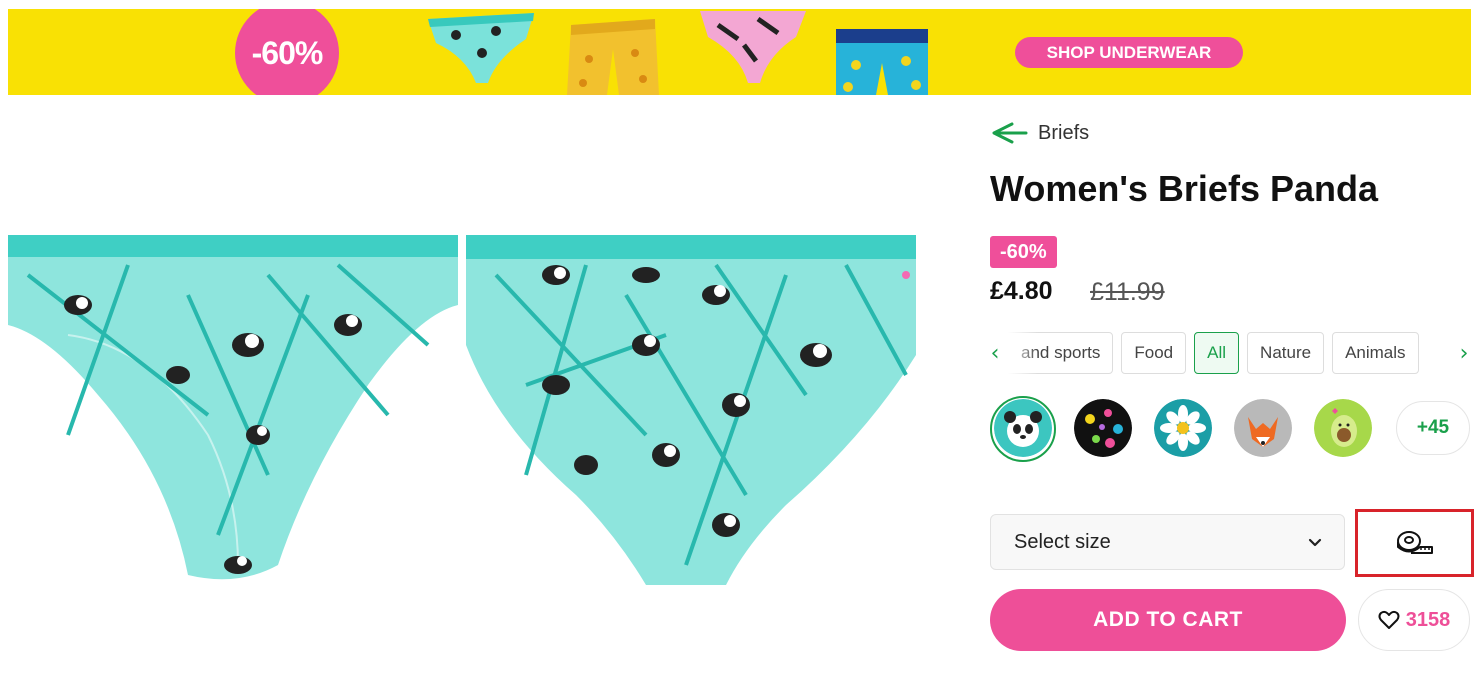 The height and width of the screenshot is (675, 1481). What do you see at coordinates (1184, 188) in the screenshot?
I see `product-title: Women's Briefs Panda` at bounding box center [1184, 188].